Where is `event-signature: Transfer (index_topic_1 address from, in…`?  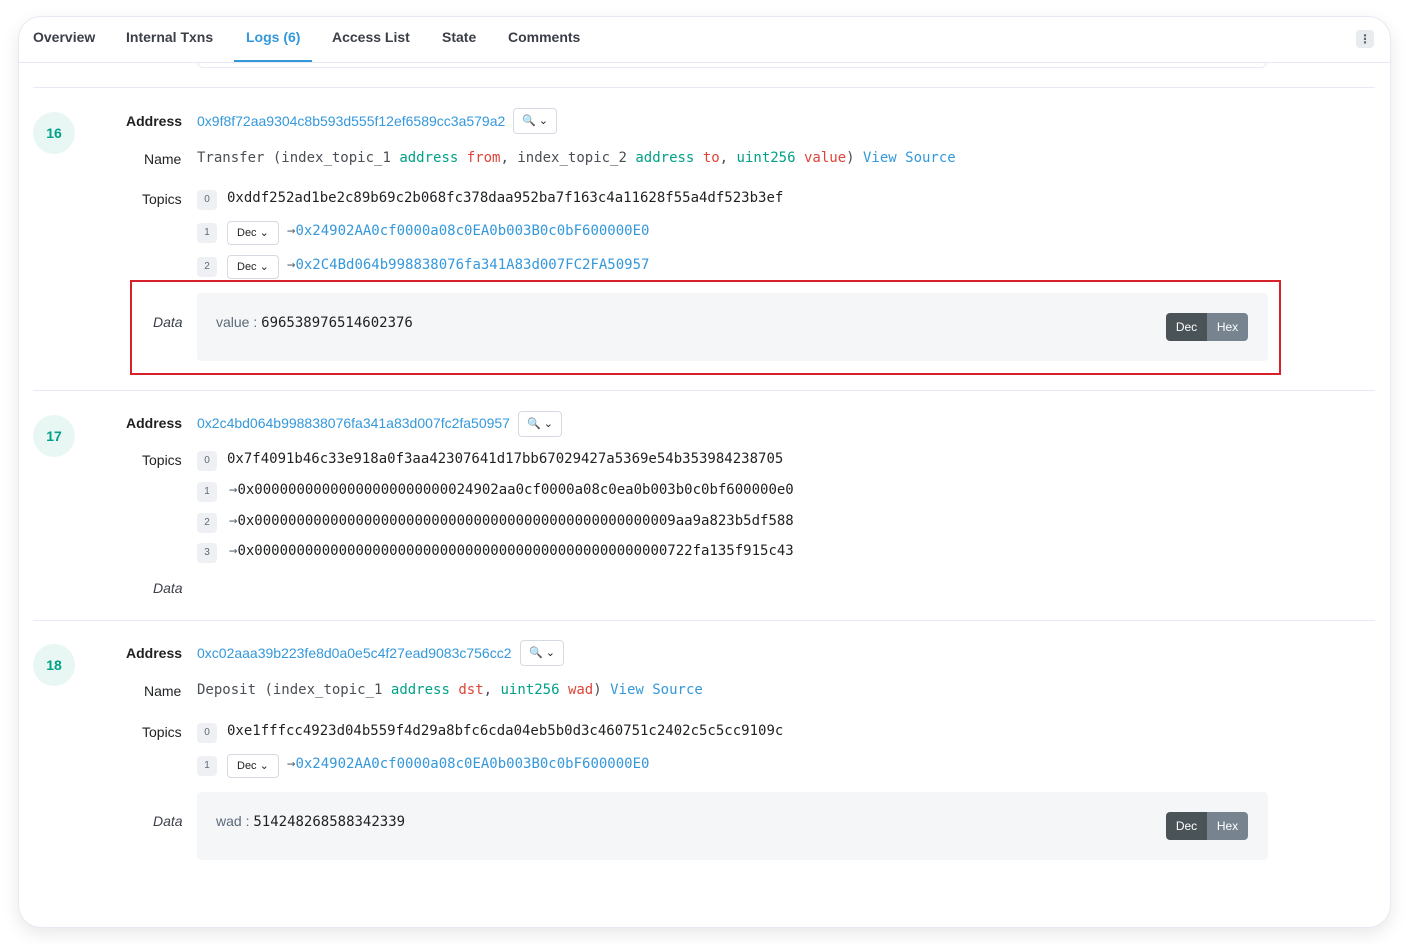
event-signature: Transfer (index_topic_1 address from, in… is located at coordinates (576, 158).